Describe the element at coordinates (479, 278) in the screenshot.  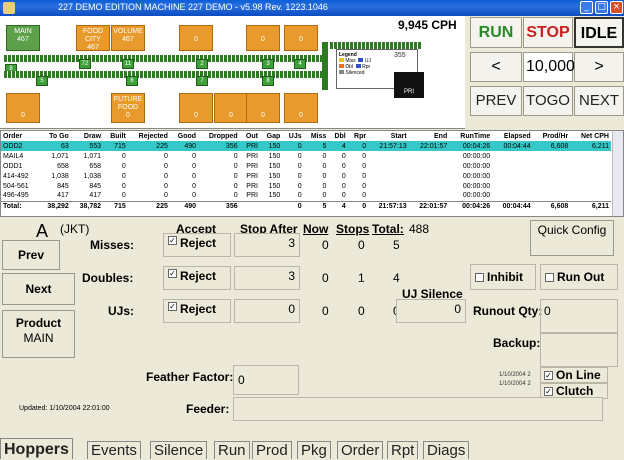
I see `checkbox-icon` at that location.